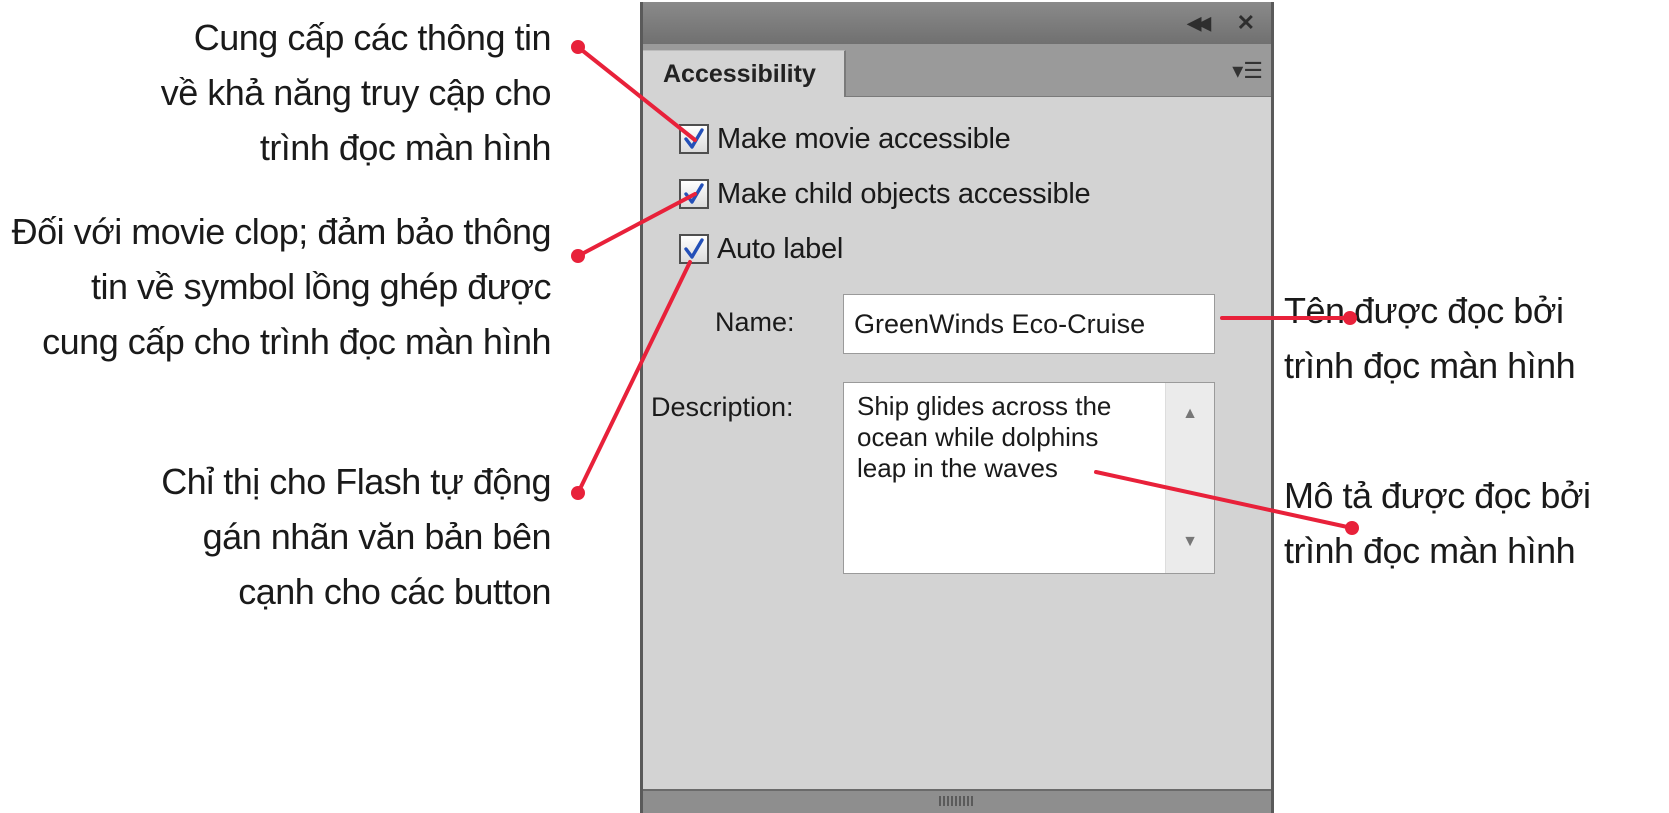  I want to click on make-movie-accessible-checkbox: Make movie accessible, so click(845, 139).